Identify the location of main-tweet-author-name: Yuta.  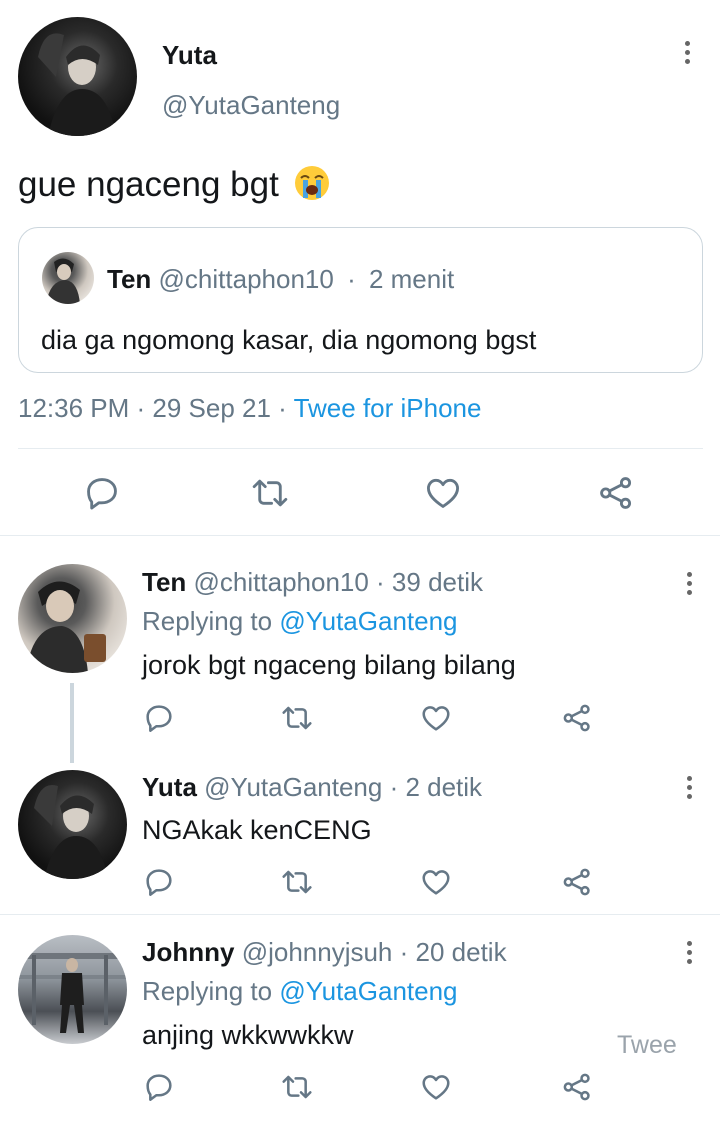
(189, 55).